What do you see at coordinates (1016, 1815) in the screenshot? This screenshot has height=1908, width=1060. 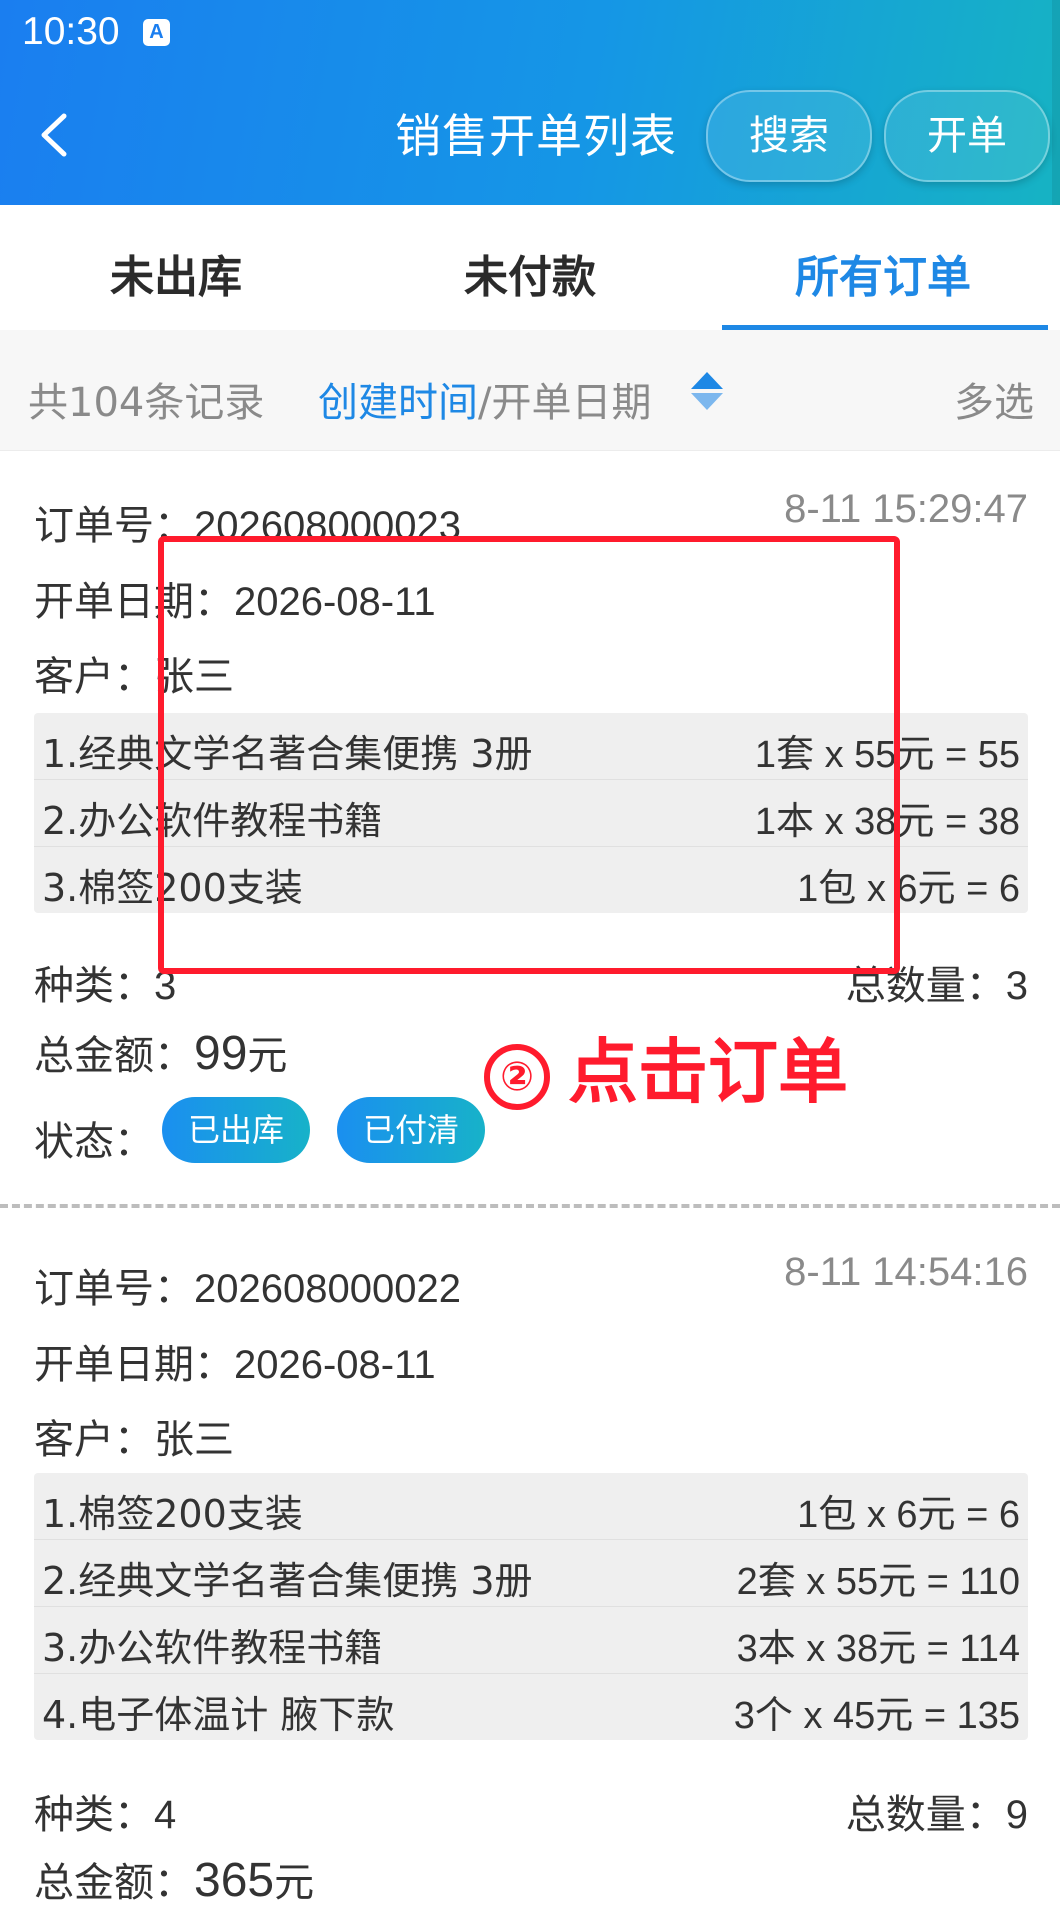 I see `total-quantity: 9` at bounding box center [1016, 1815].